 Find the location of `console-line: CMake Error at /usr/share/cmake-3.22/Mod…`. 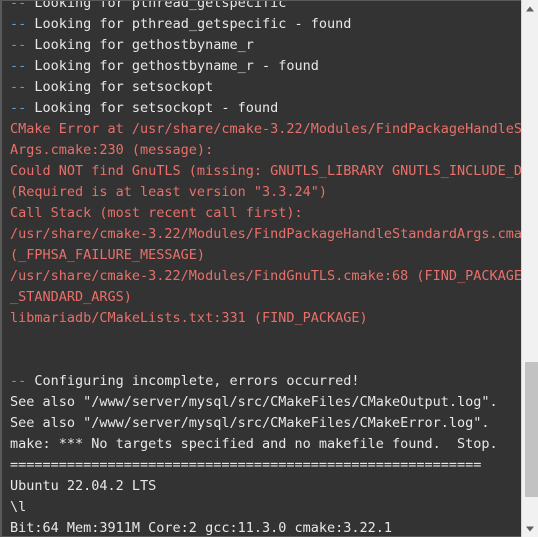

console-line: CMake Error at /usr/share/cmake-3.22/Mod… is located at coordinates (265, 129).